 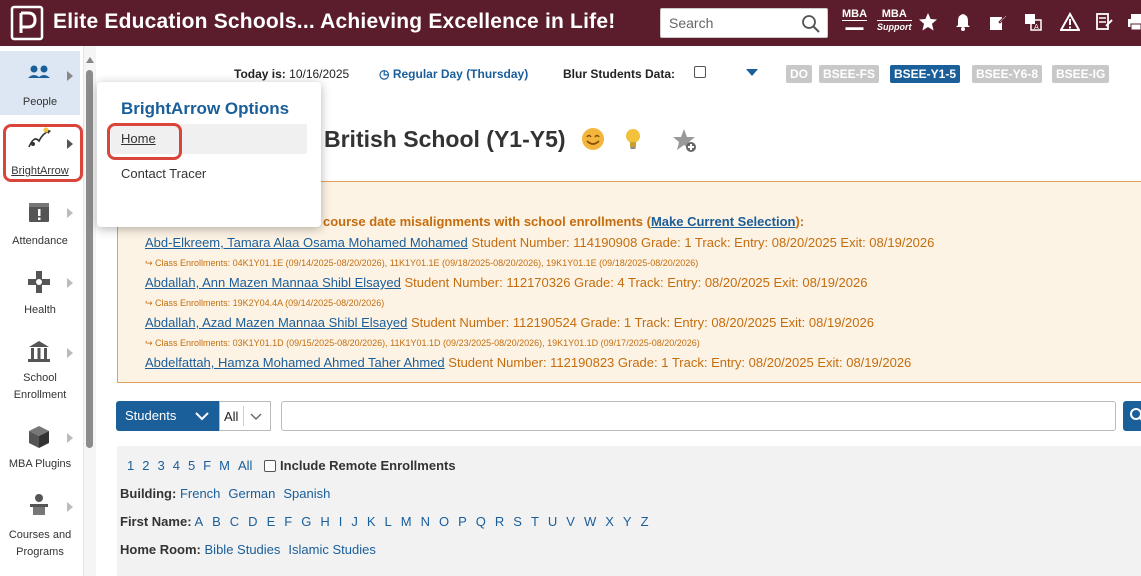 What do you see at coordinates (224, 465) in the screenshot?
I see `grade-link: M` at bounding box center [224, 465].